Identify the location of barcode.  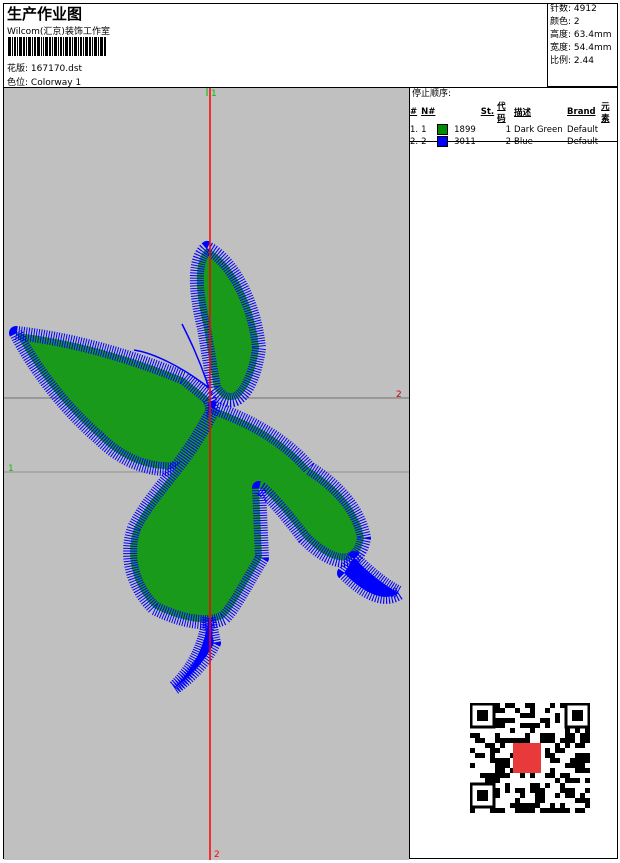
(57, 46).